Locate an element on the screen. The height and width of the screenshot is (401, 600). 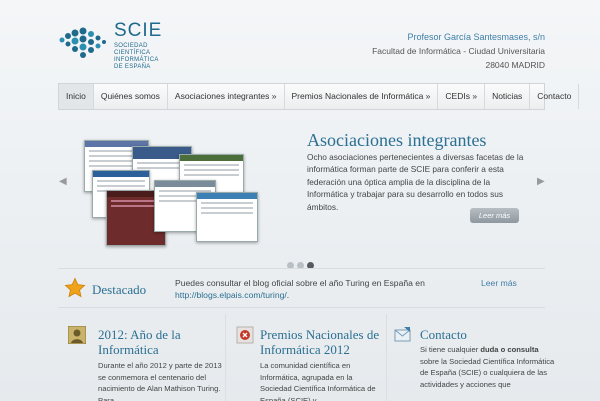
logo-title: SCIE is located at coordinates (138, 30).